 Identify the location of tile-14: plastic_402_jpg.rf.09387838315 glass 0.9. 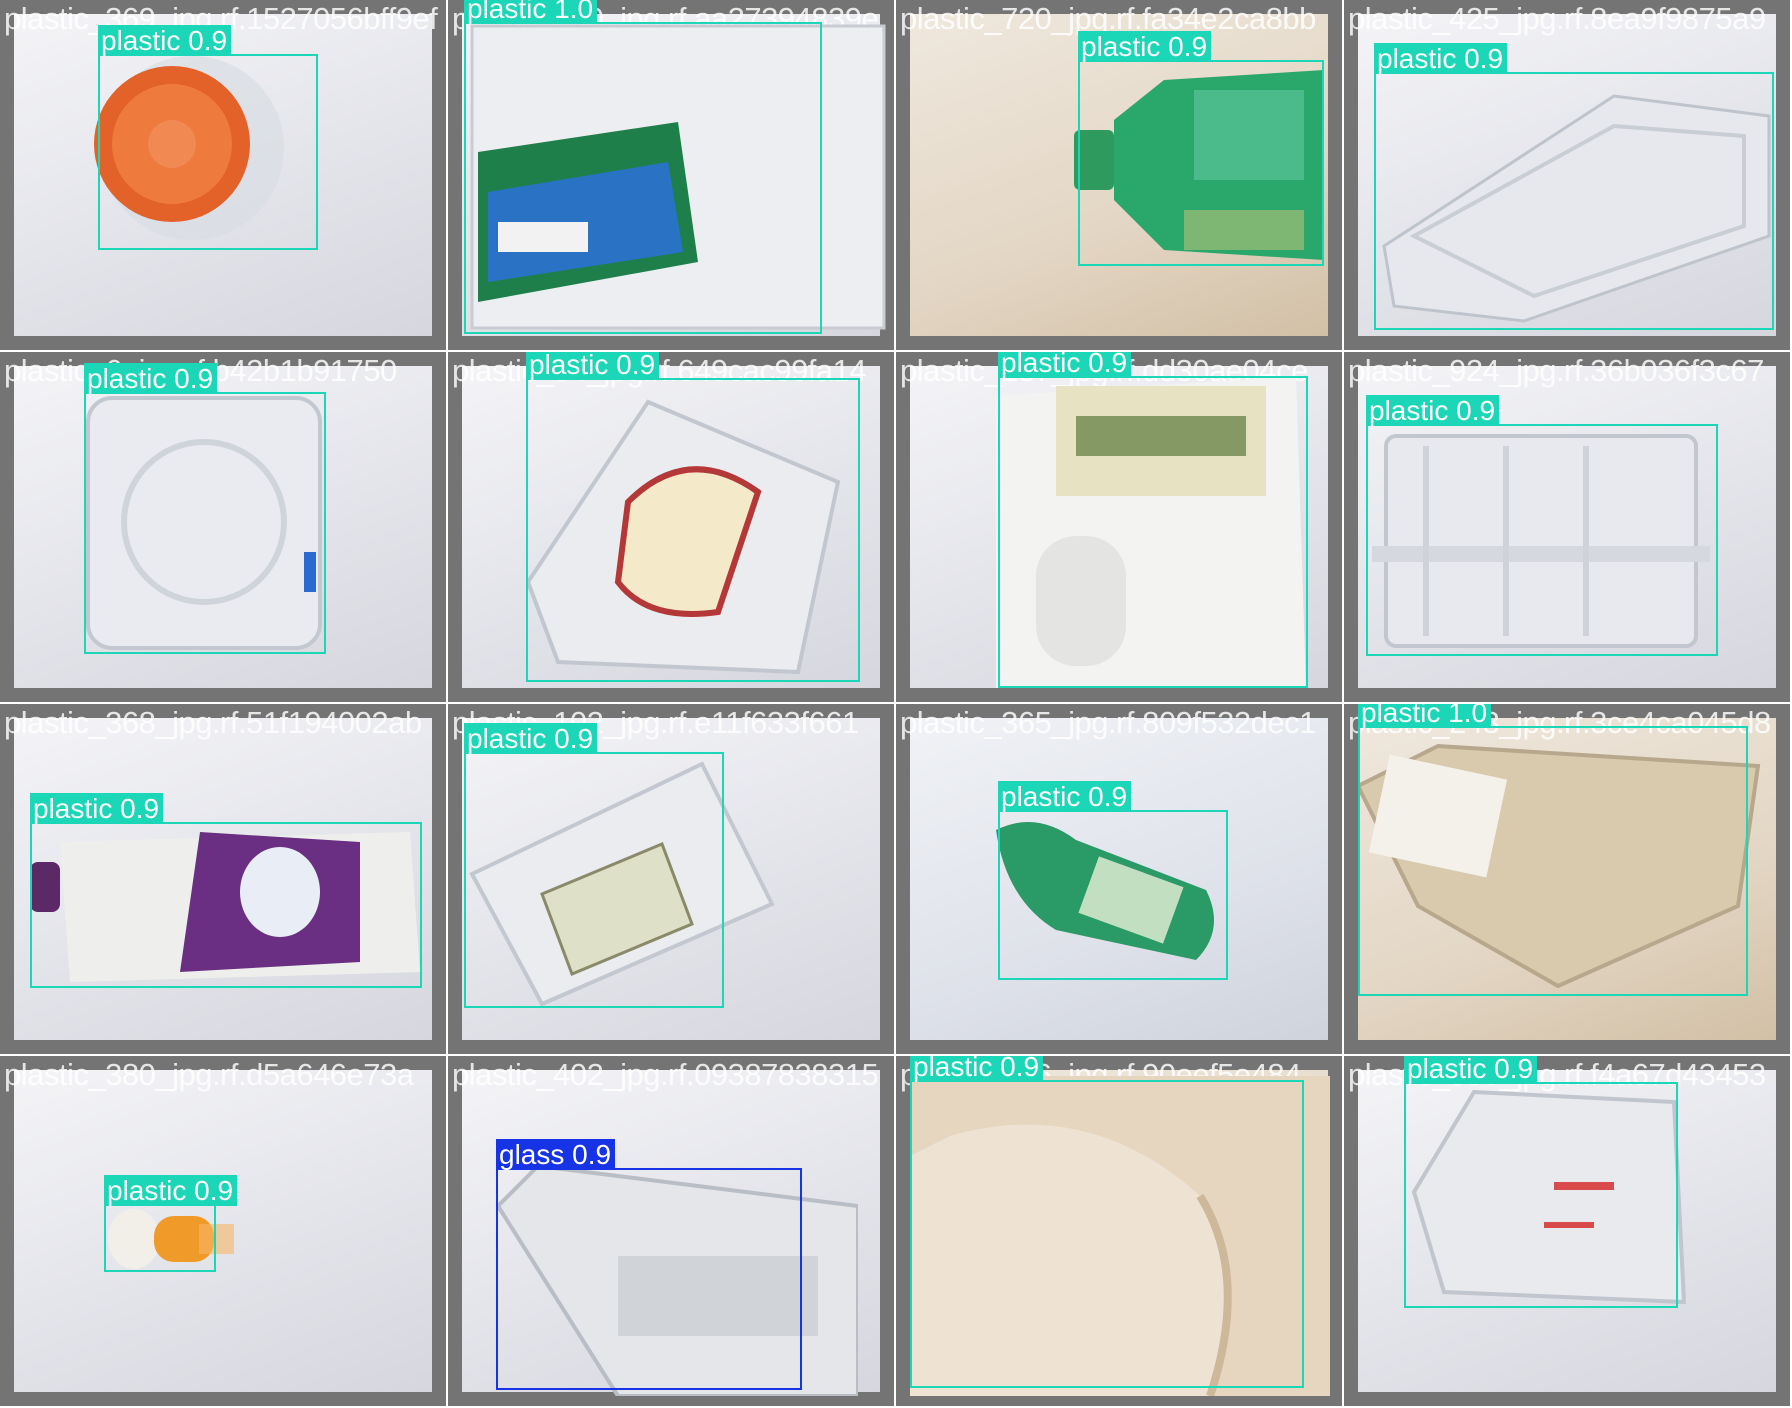
(672, 1232).